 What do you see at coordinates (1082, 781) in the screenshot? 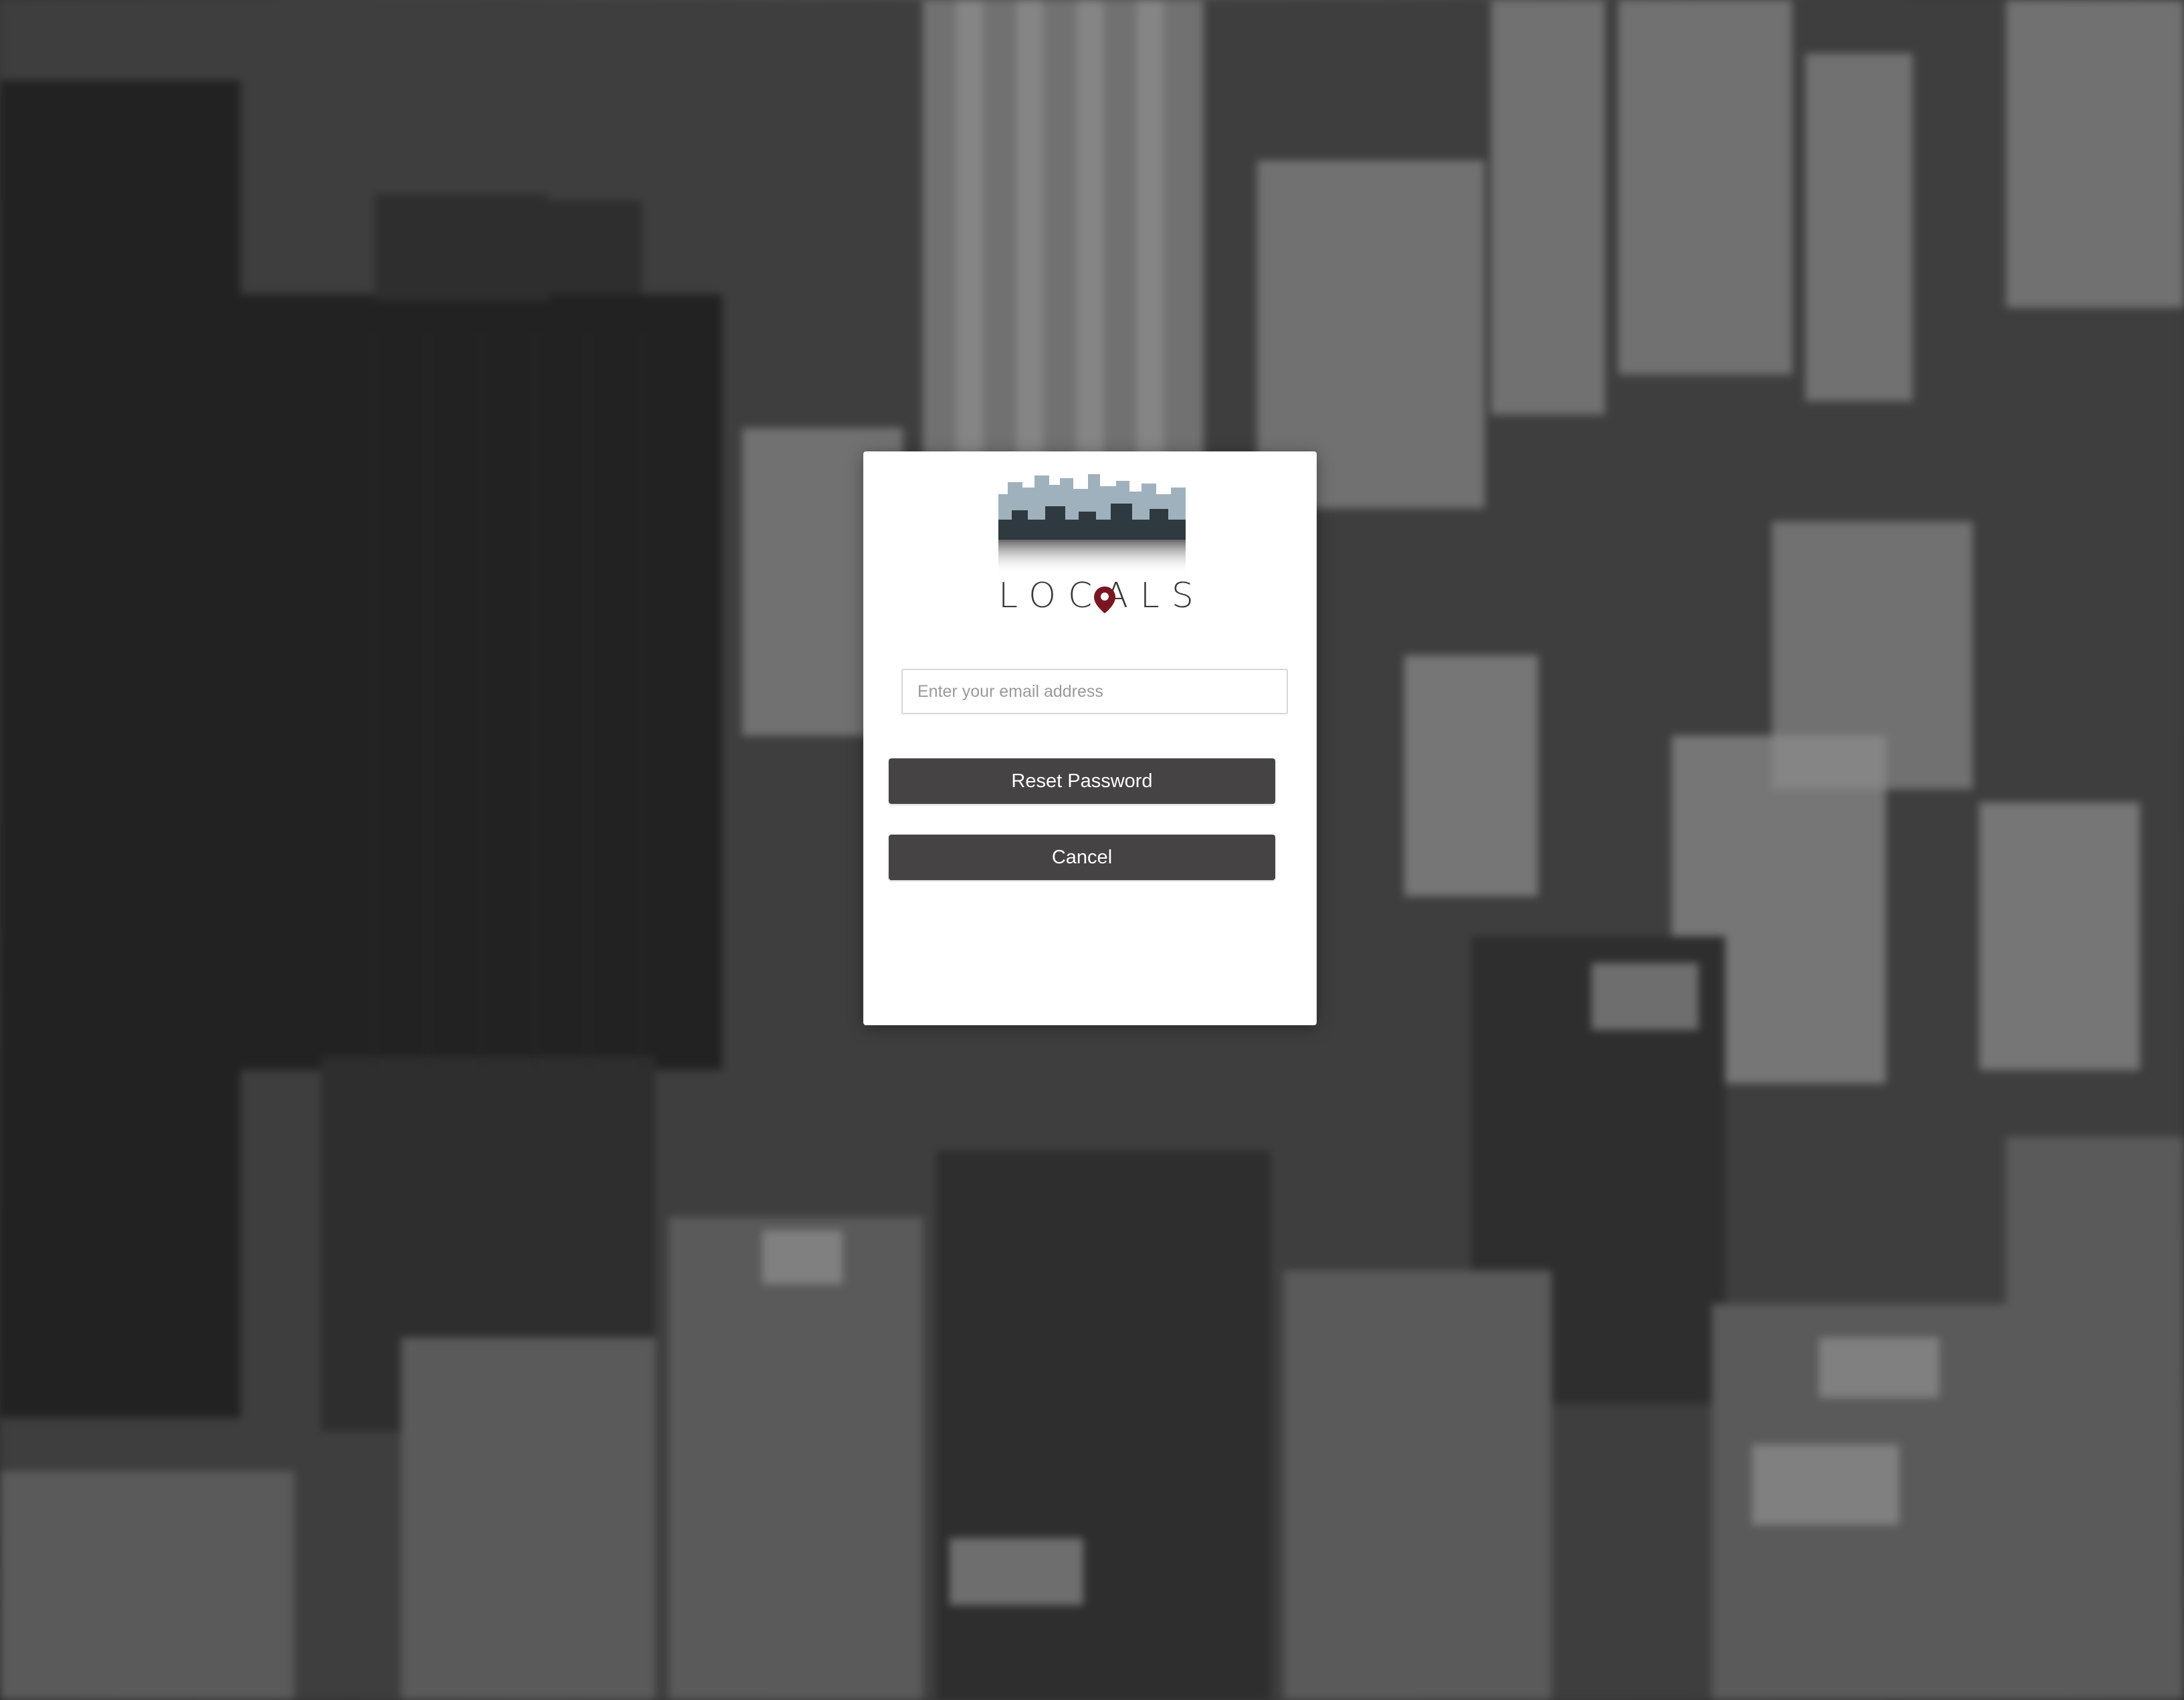
I see `reset-password-button: Reset Password` at bounding box center [1082, 781].